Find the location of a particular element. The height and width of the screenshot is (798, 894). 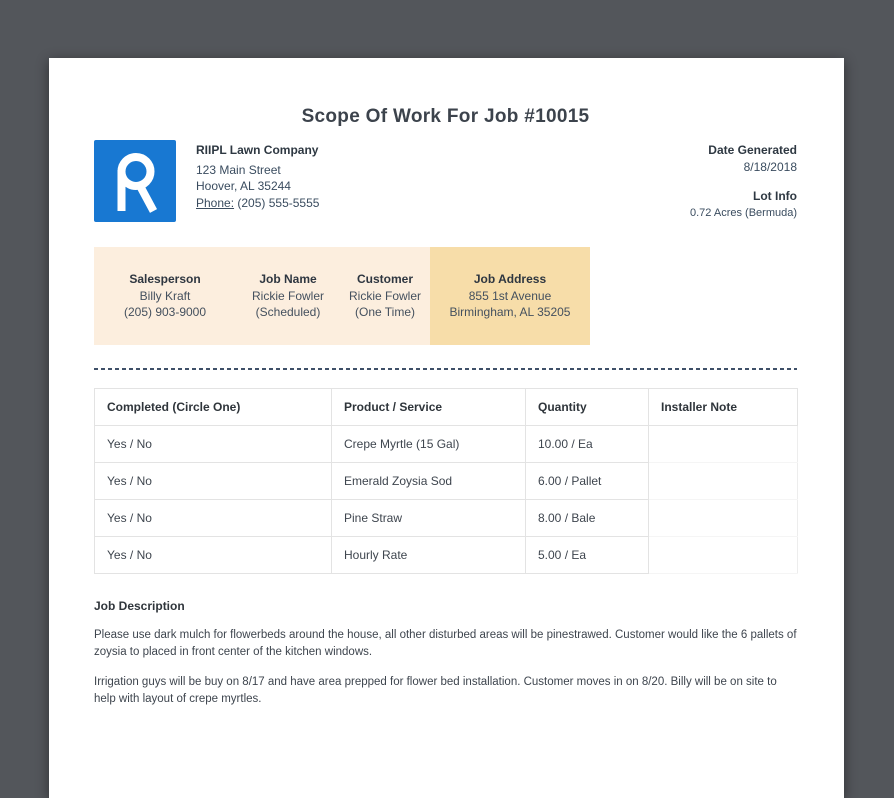

customer-type: (One Time) is located at coordinates (384, 312).